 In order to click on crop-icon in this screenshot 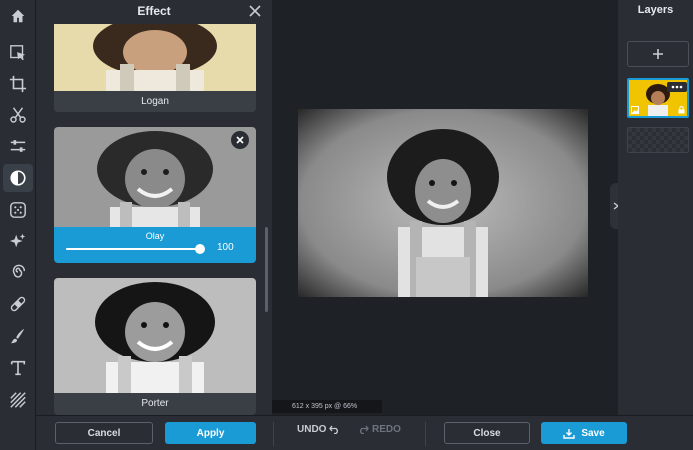, I will do `click(18, 84)`.